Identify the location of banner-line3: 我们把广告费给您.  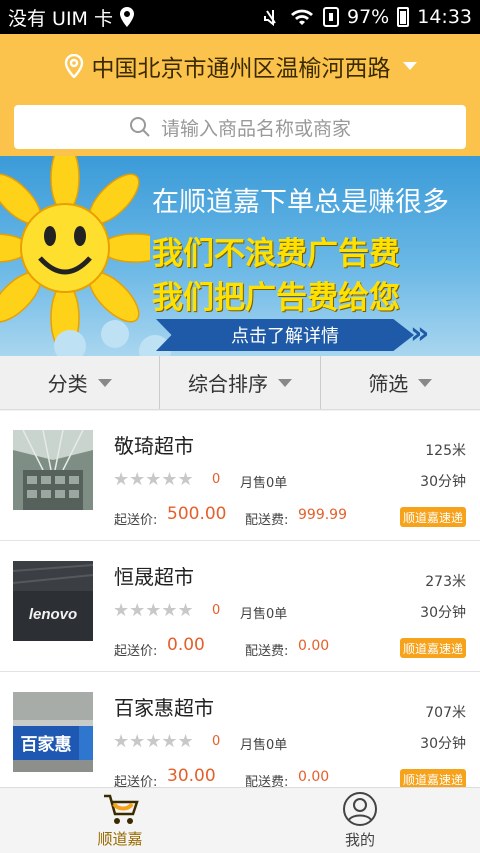
(276, 298).